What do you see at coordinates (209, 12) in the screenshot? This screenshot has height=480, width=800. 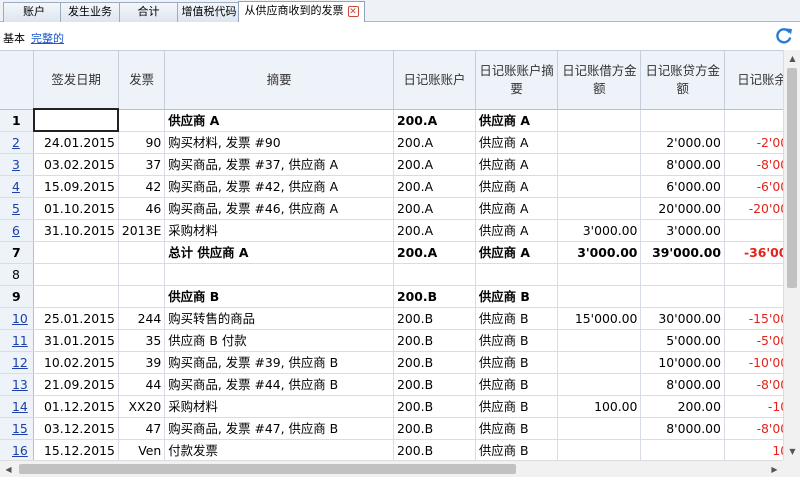 I see `tab-vat-codes: 增值税代码` at bounding box center [209, 12].